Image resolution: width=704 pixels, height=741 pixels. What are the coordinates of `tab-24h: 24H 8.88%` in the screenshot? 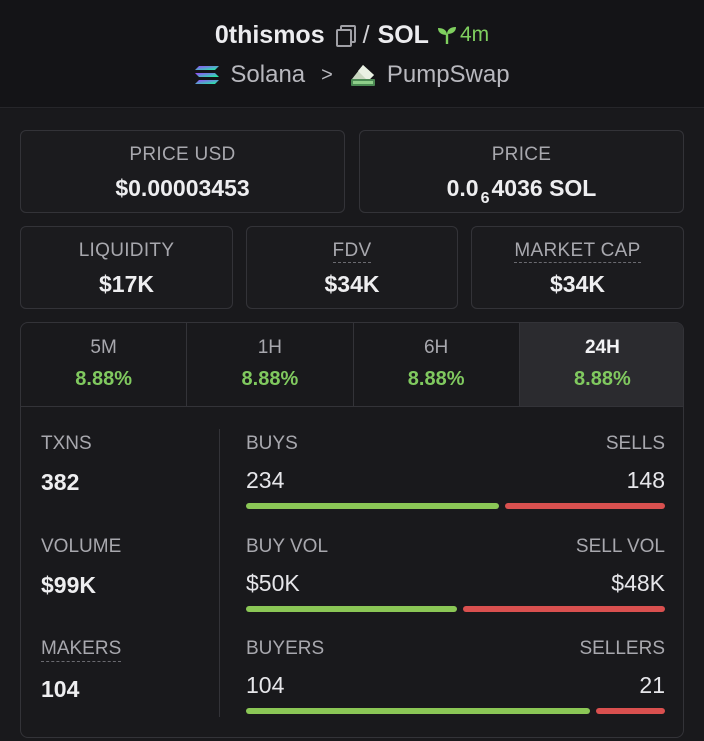 It's located at (601, 364).